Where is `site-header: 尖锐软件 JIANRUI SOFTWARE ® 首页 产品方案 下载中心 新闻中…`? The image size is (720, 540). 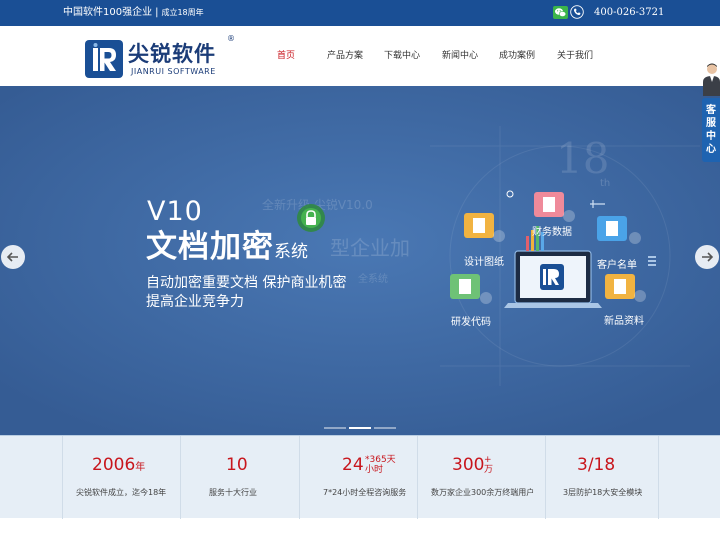 site-header: 尖锐软件 JIANRUI SOFTWARE ® 首页 产品方案 下载中心 新闻中… is located at coordinates (360, 56).